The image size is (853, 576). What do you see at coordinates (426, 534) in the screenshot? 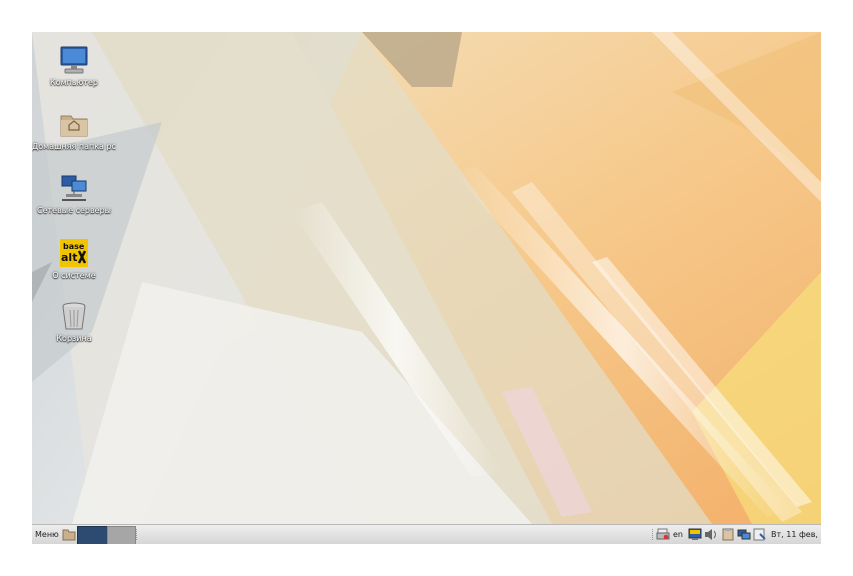
I see `taskbar: Меню en Вт, 11 фев,` at bounding box center [426, 534].